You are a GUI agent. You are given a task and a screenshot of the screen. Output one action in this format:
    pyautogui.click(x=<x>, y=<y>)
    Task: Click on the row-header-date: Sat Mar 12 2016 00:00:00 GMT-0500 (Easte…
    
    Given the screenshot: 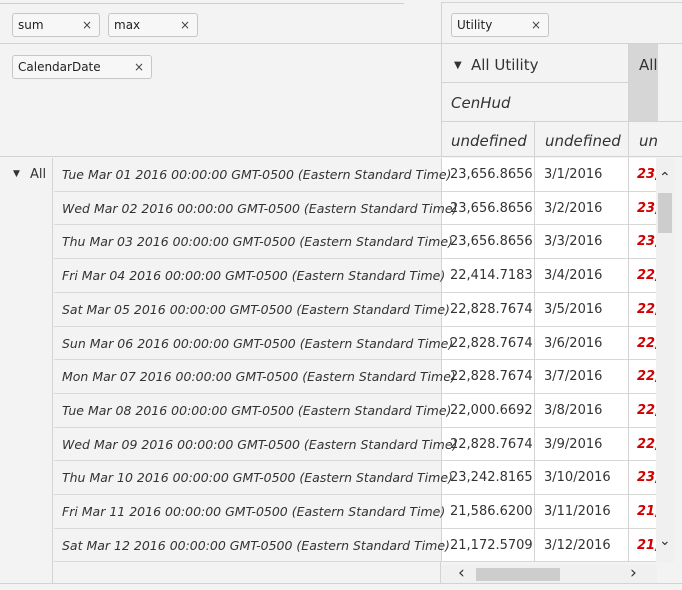 What is the action you would take?
    pyautogui.click(x=256, y=545)
    